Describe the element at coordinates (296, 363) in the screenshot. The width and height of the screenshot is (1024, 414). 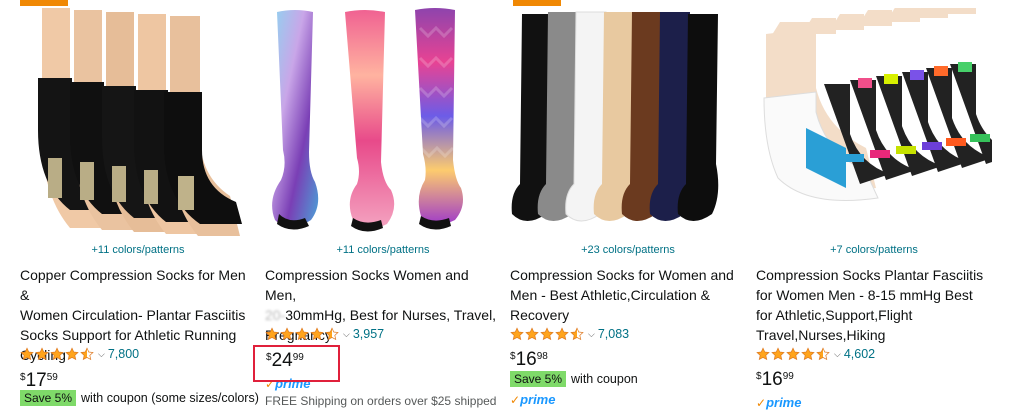
I see `price-highlight-box` at that location.